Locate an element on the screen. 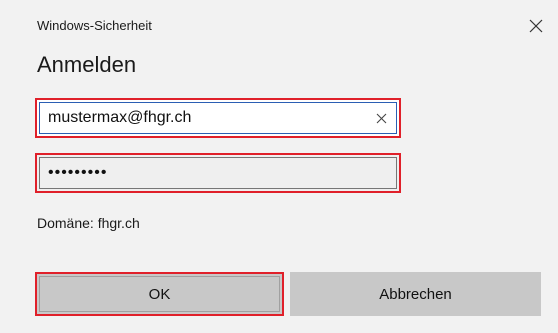 This screenshot has height=333, width=558. password-field-box: ••••••••• is located at coordinates (218, 173).